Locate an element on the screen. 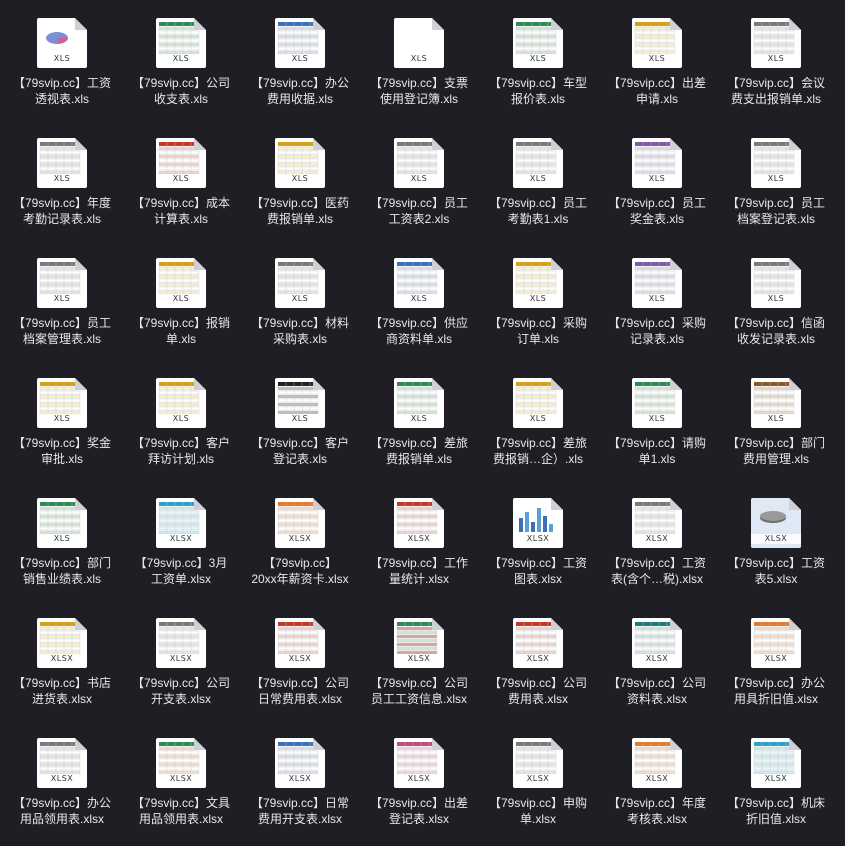 The image size is (845, 846). file-item: XLSX 【79svip.cc】工资 图表.xlsx is located at coordinates (538, 540).